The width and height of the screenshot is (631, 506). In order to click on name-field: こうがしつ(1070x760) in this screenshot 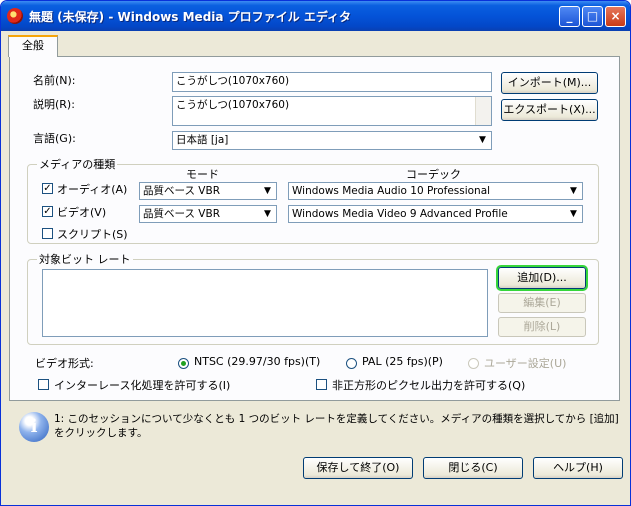, I will do `click(332, 82)`.